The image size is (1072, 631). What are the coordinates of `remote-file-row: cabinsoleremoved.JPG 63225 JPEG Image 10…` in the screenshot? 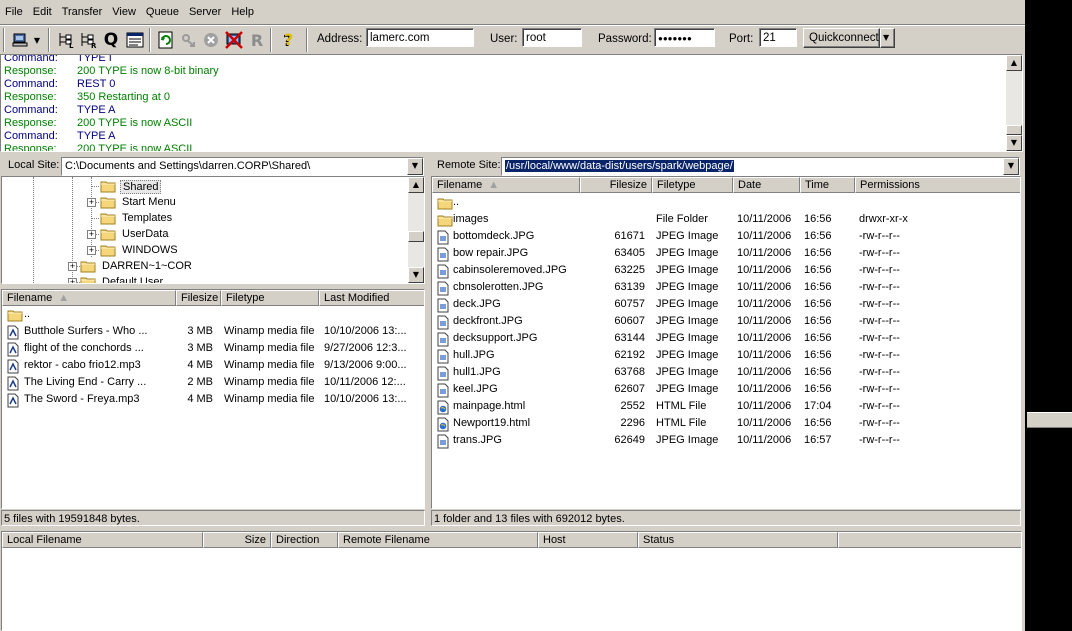 It's located at (726, 270).